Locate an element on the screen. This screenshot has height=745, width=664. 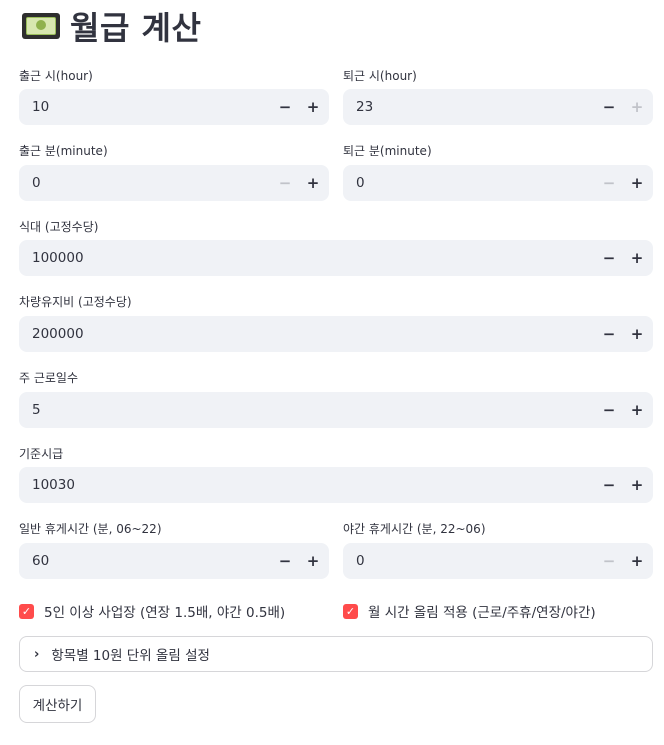
night-break-input: 0 − + is located at coordinates (498, 561).